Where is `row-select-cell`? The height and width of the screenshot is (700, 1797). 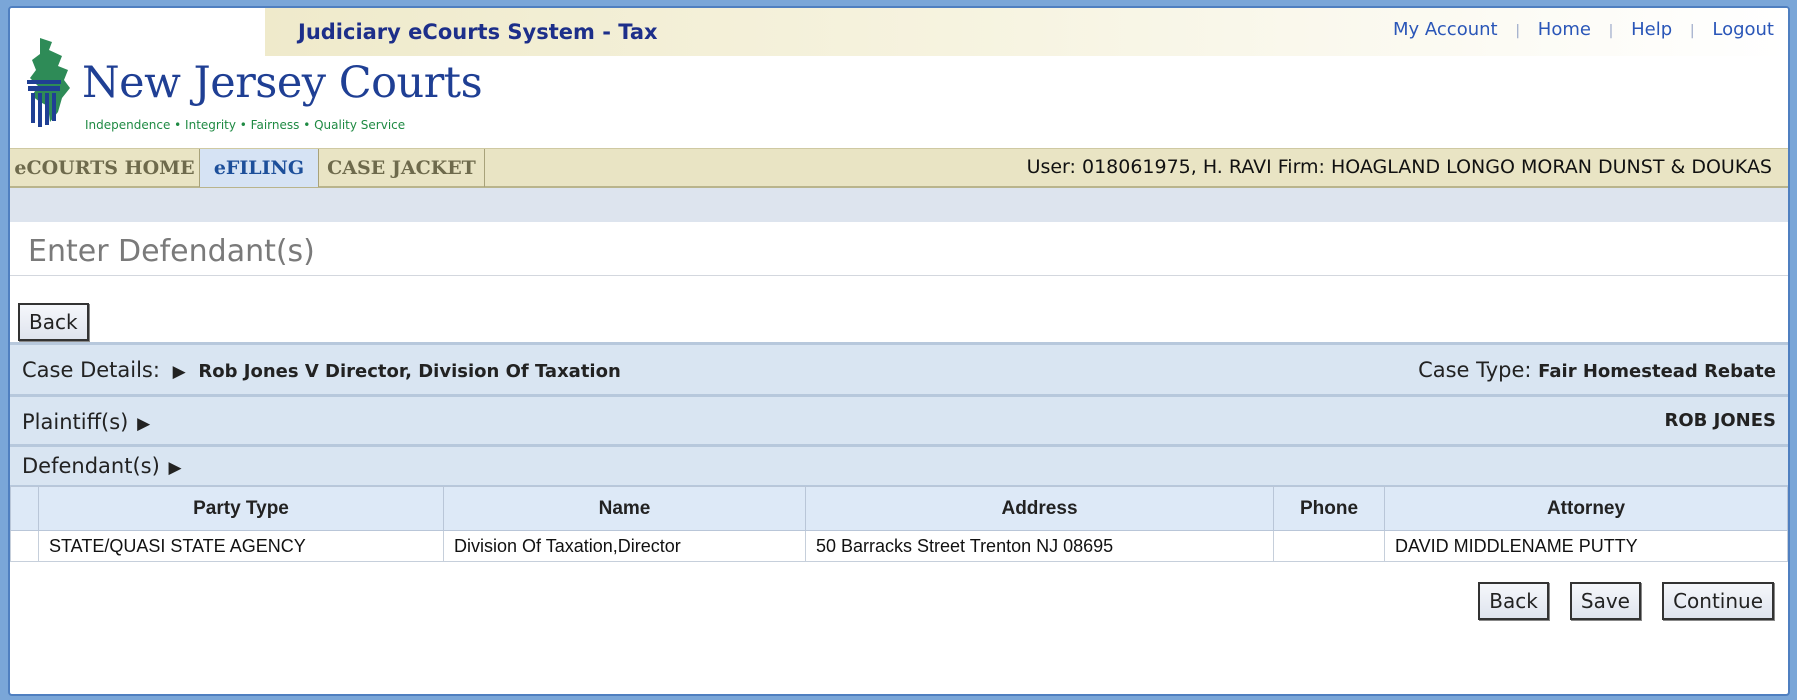 row-select-cell is located at coordinates (24, 546).